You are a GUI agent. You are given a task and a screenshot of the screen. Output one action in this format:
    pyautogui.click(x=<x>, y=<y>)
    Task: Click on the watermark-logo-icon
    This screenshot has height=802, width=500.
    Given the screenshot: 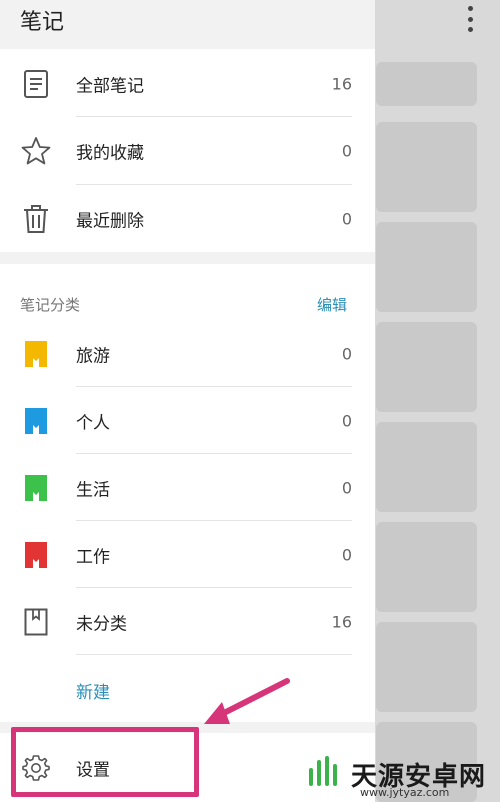 What is the action you would take?
    pyautogui.click(x=325, y=774)
    